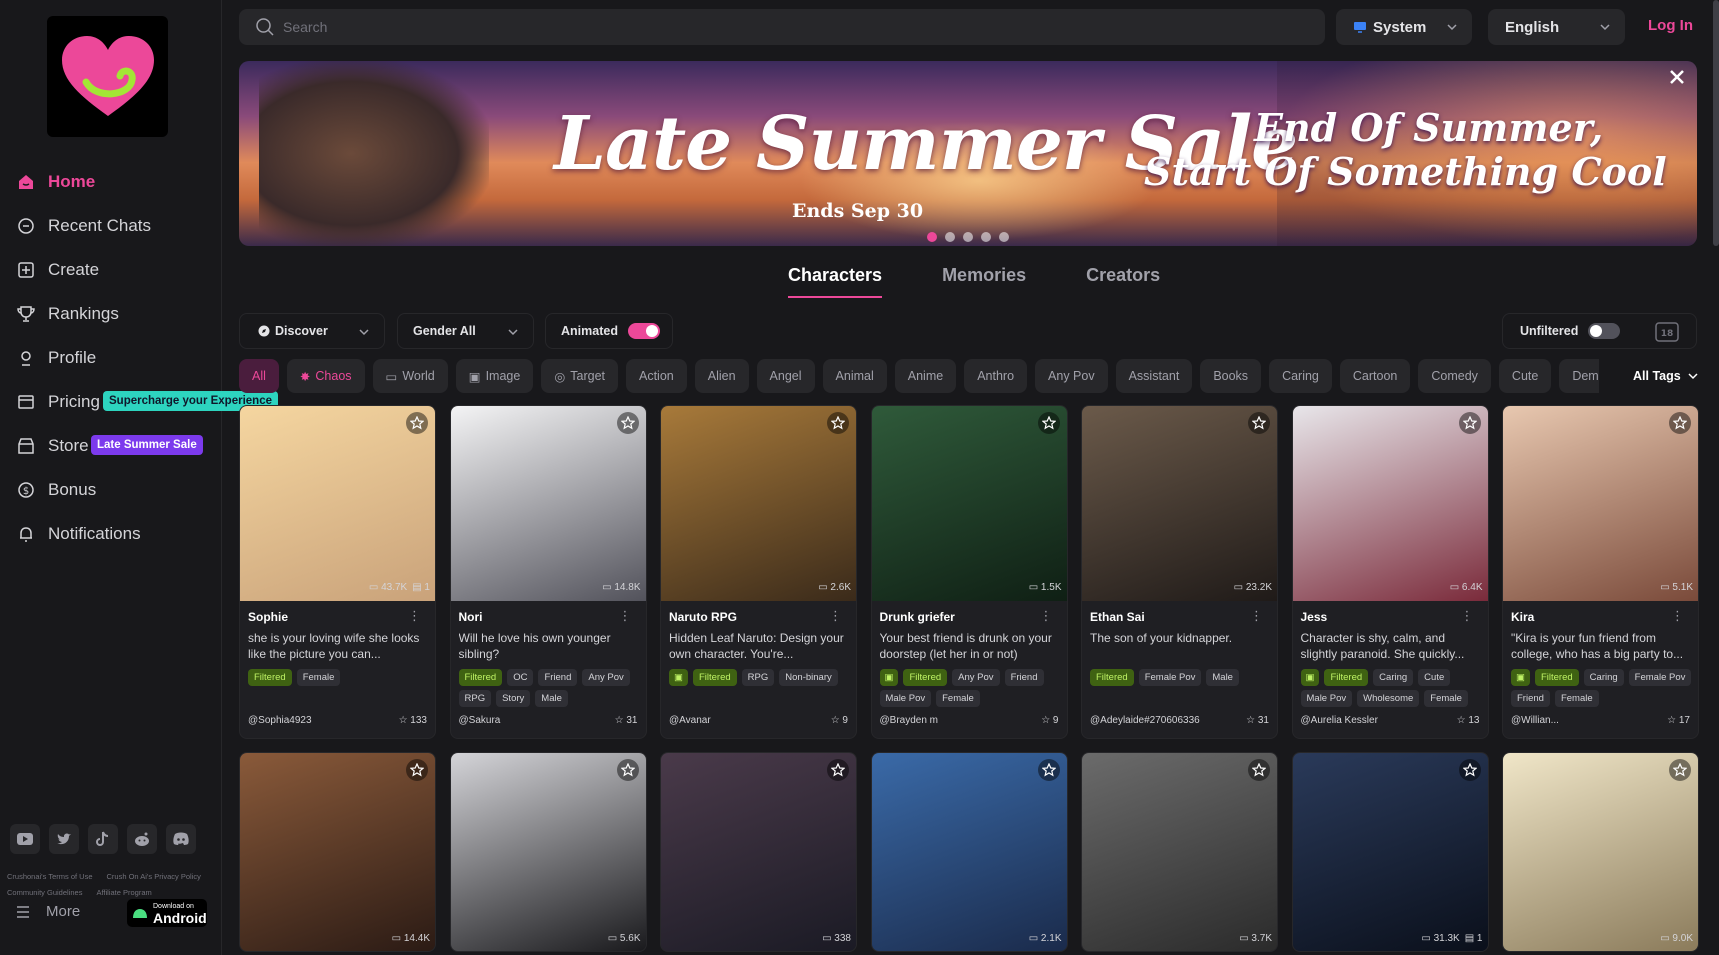  Describe the element at coordinates (1375, 376) in the screenshot. I see `tag-chip: Cartoon` at that location.